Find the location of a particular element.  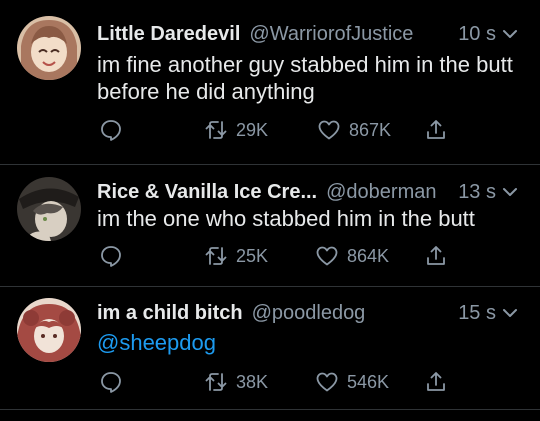

display-name: im a child bitch is located at coordinates (170, 313).